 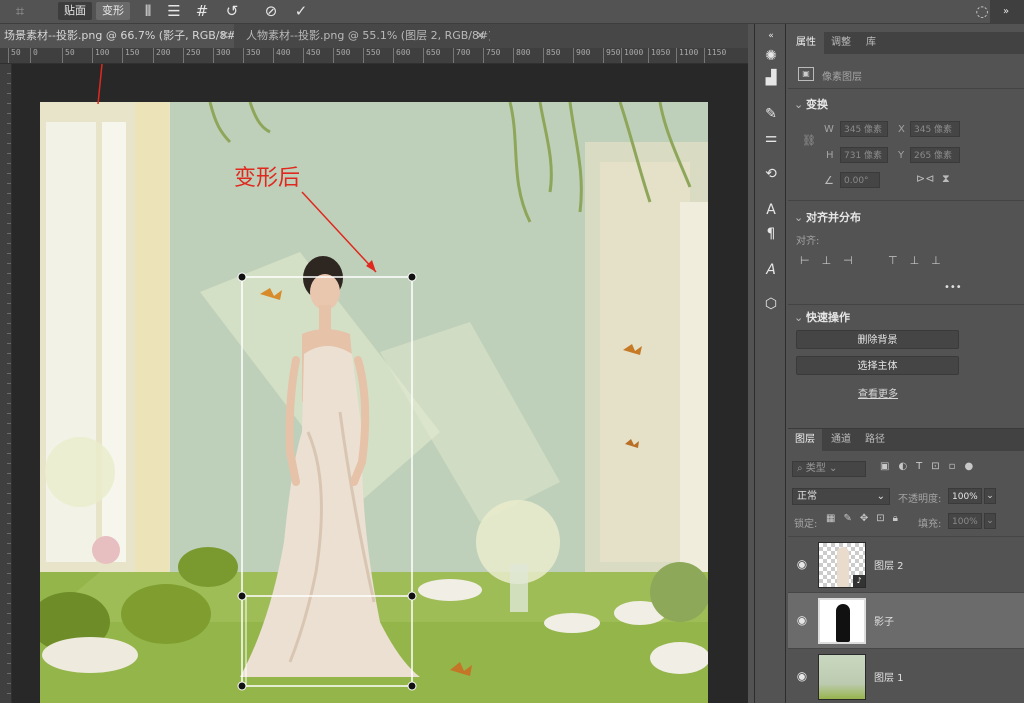 What do you see at coordinates (906, 200) in the screenshot?
I see `divider` at bounding box center [906, 200].